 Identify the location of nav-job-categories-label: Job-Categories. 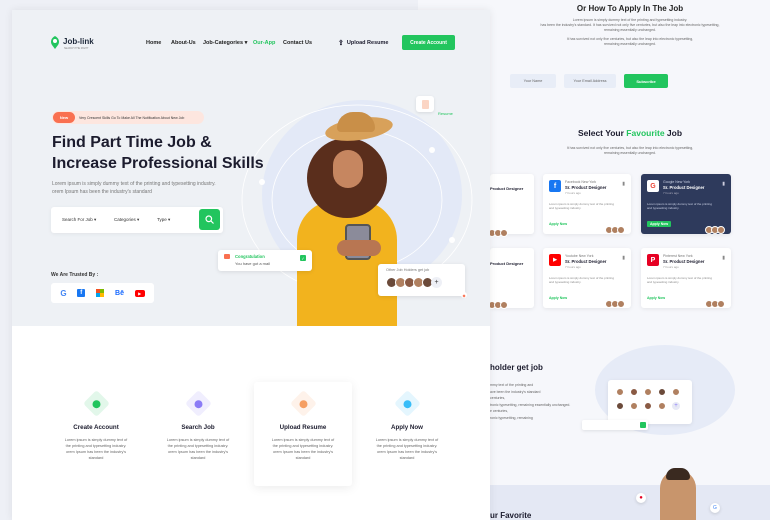
(223, 43).